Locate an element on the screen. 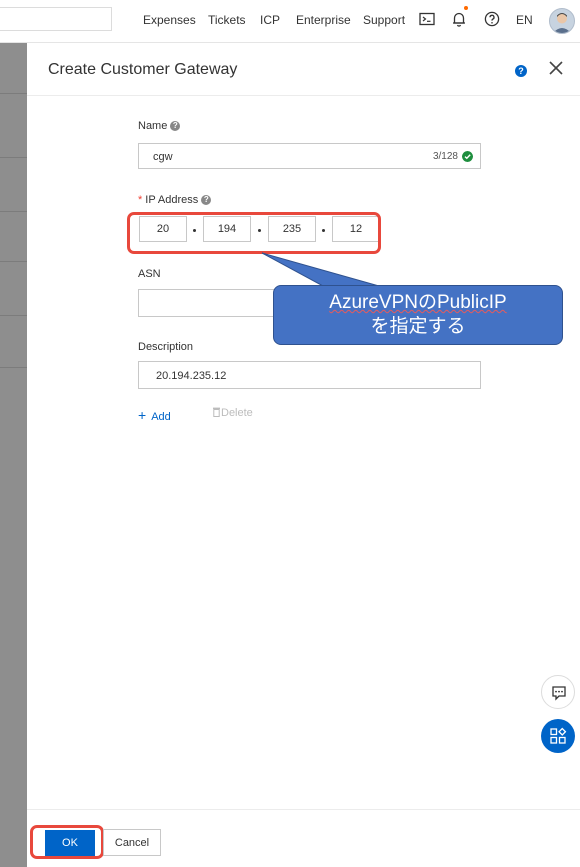  name-input: cgw 3/128 is located at coordinates (309, 156).